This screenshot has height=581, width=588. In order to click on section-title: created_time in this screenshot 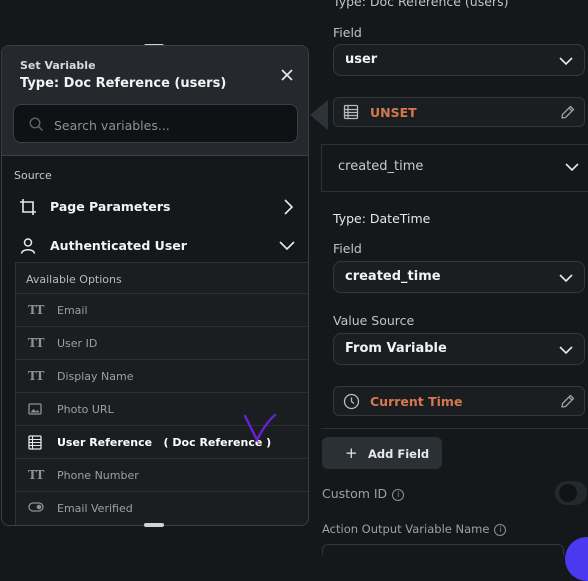, I will do `click(381, 166)`.